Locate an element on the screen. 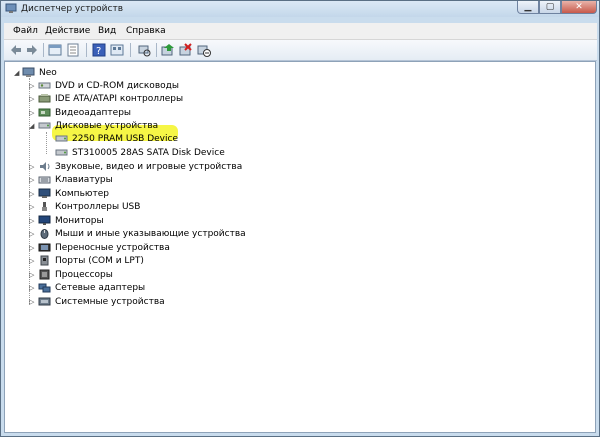 Image resolution: width=600 pixels, height=437 pixels. system-device-icon is located at coordinates (44, 301).